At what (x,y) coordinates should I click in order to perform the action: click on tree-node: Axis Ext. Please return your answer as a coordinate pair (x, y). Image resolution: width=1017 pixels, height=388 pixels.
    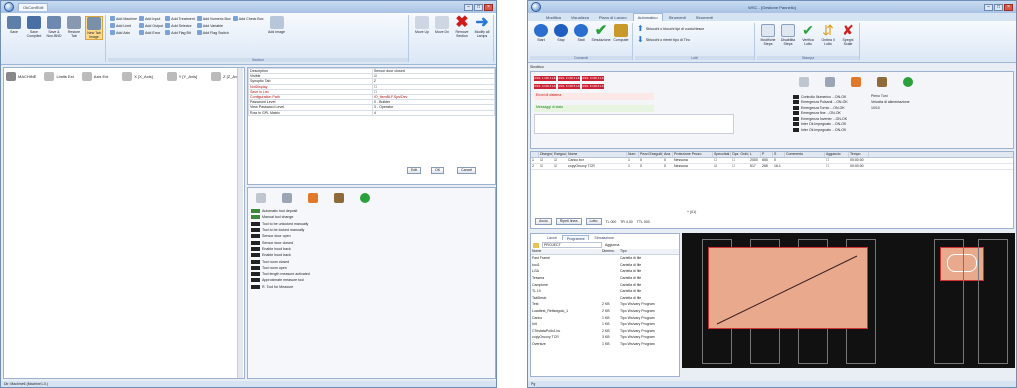
    Looking at the image, I should click on (92, 77).